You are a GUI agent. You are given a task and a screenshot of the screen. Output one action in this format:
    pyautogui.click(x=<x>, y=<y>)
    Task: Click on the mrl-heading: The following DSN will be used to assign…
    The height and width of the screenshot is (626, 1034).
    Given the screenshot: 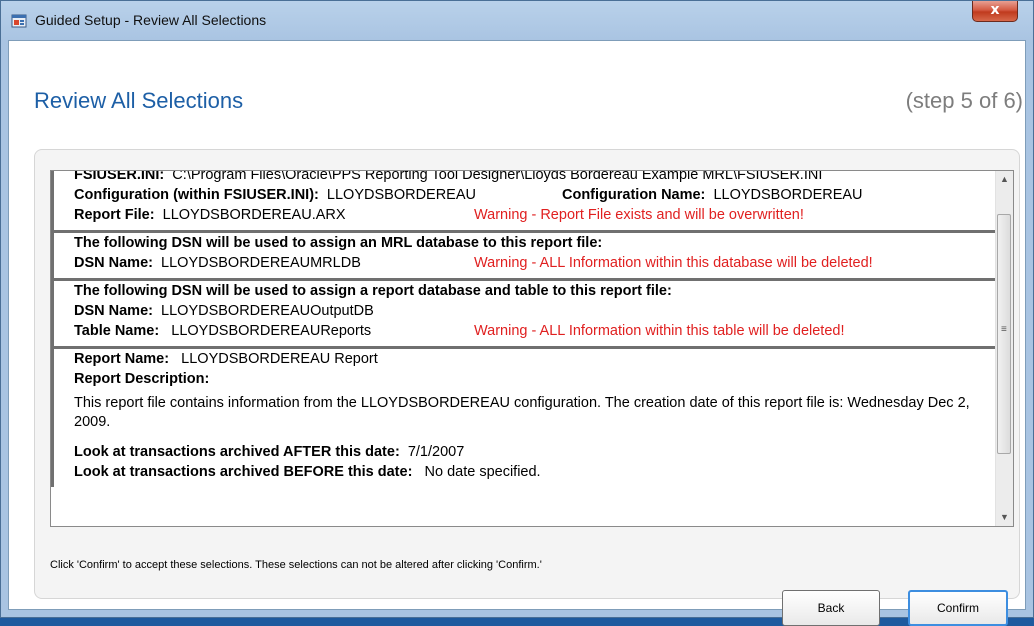 What is the action you would take?
    pyautogui.click(x=338, y=243)
    